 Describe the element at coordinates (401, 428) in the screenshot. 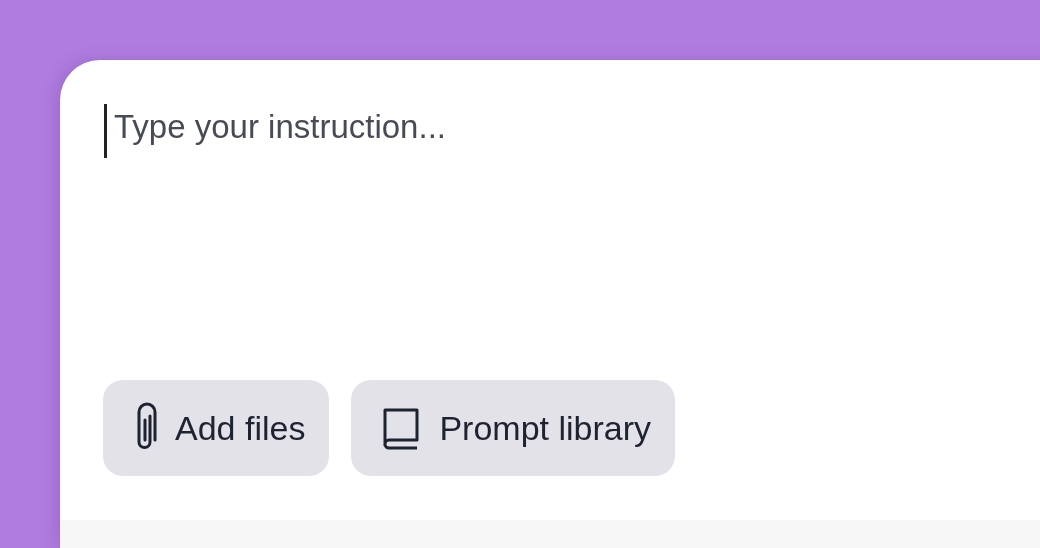

I see `book-icon` at that location.